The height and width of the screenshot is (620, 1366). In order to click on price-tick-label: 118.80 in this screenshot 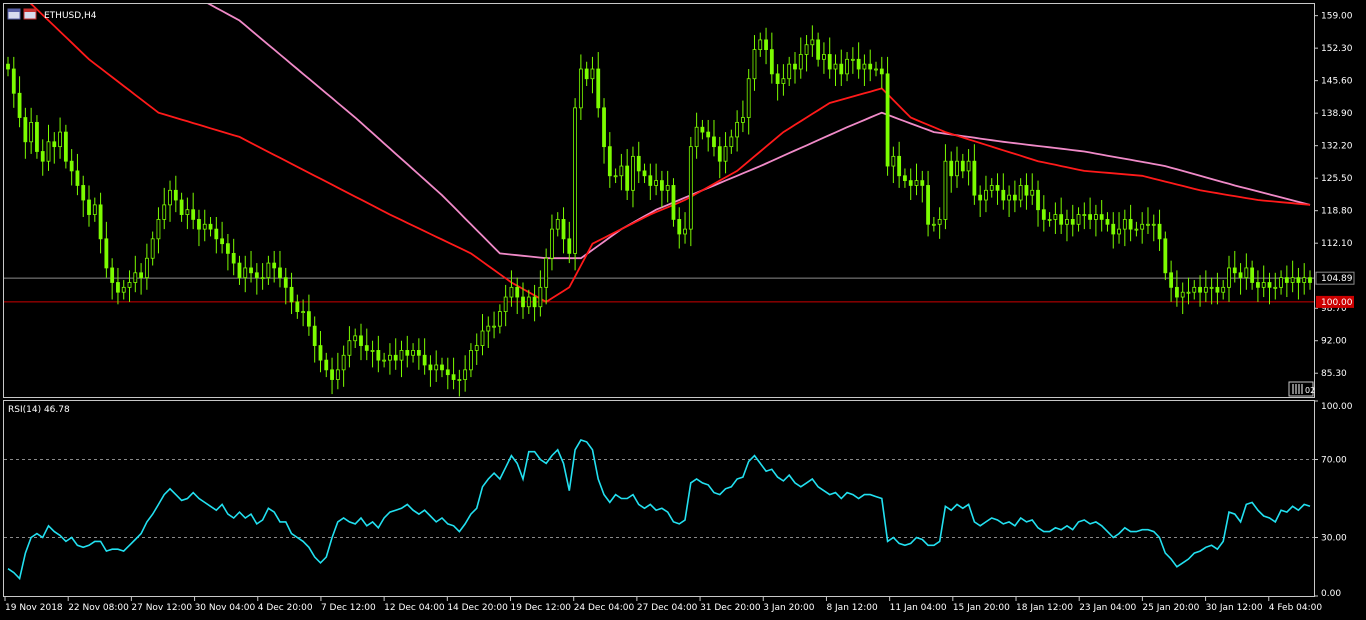, I will do `click(1337, 212)`.